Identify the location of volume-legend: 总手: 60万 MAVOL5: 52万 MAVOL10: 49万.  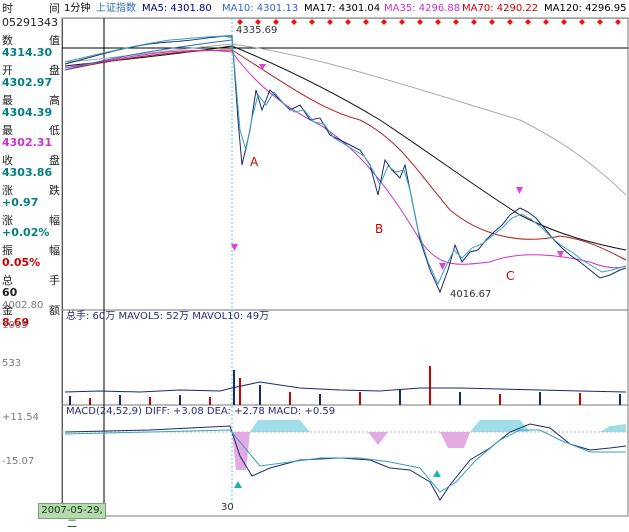
(167, 315).